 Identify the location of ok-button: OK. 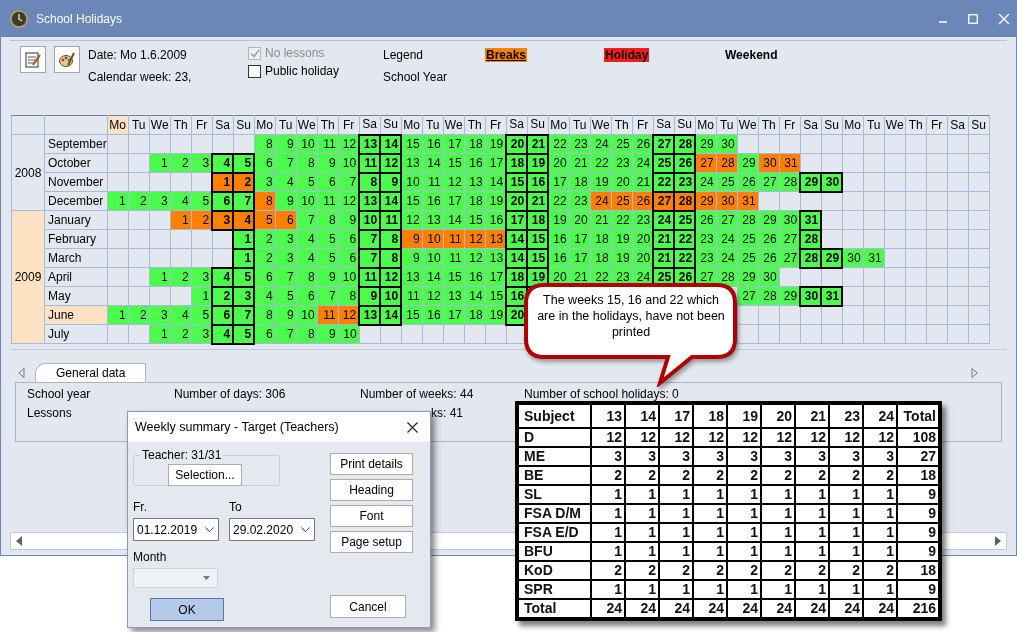
(187, 609).